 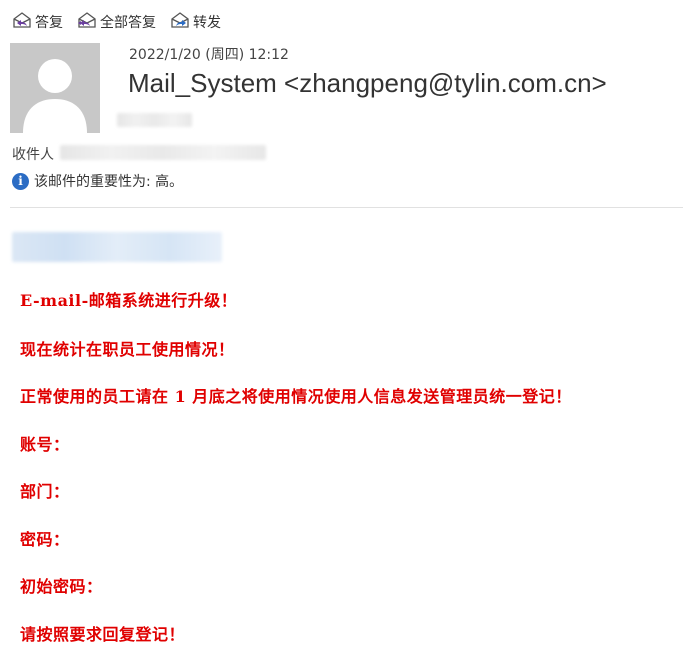 I want to click on divider, so click(x=346, y=207).